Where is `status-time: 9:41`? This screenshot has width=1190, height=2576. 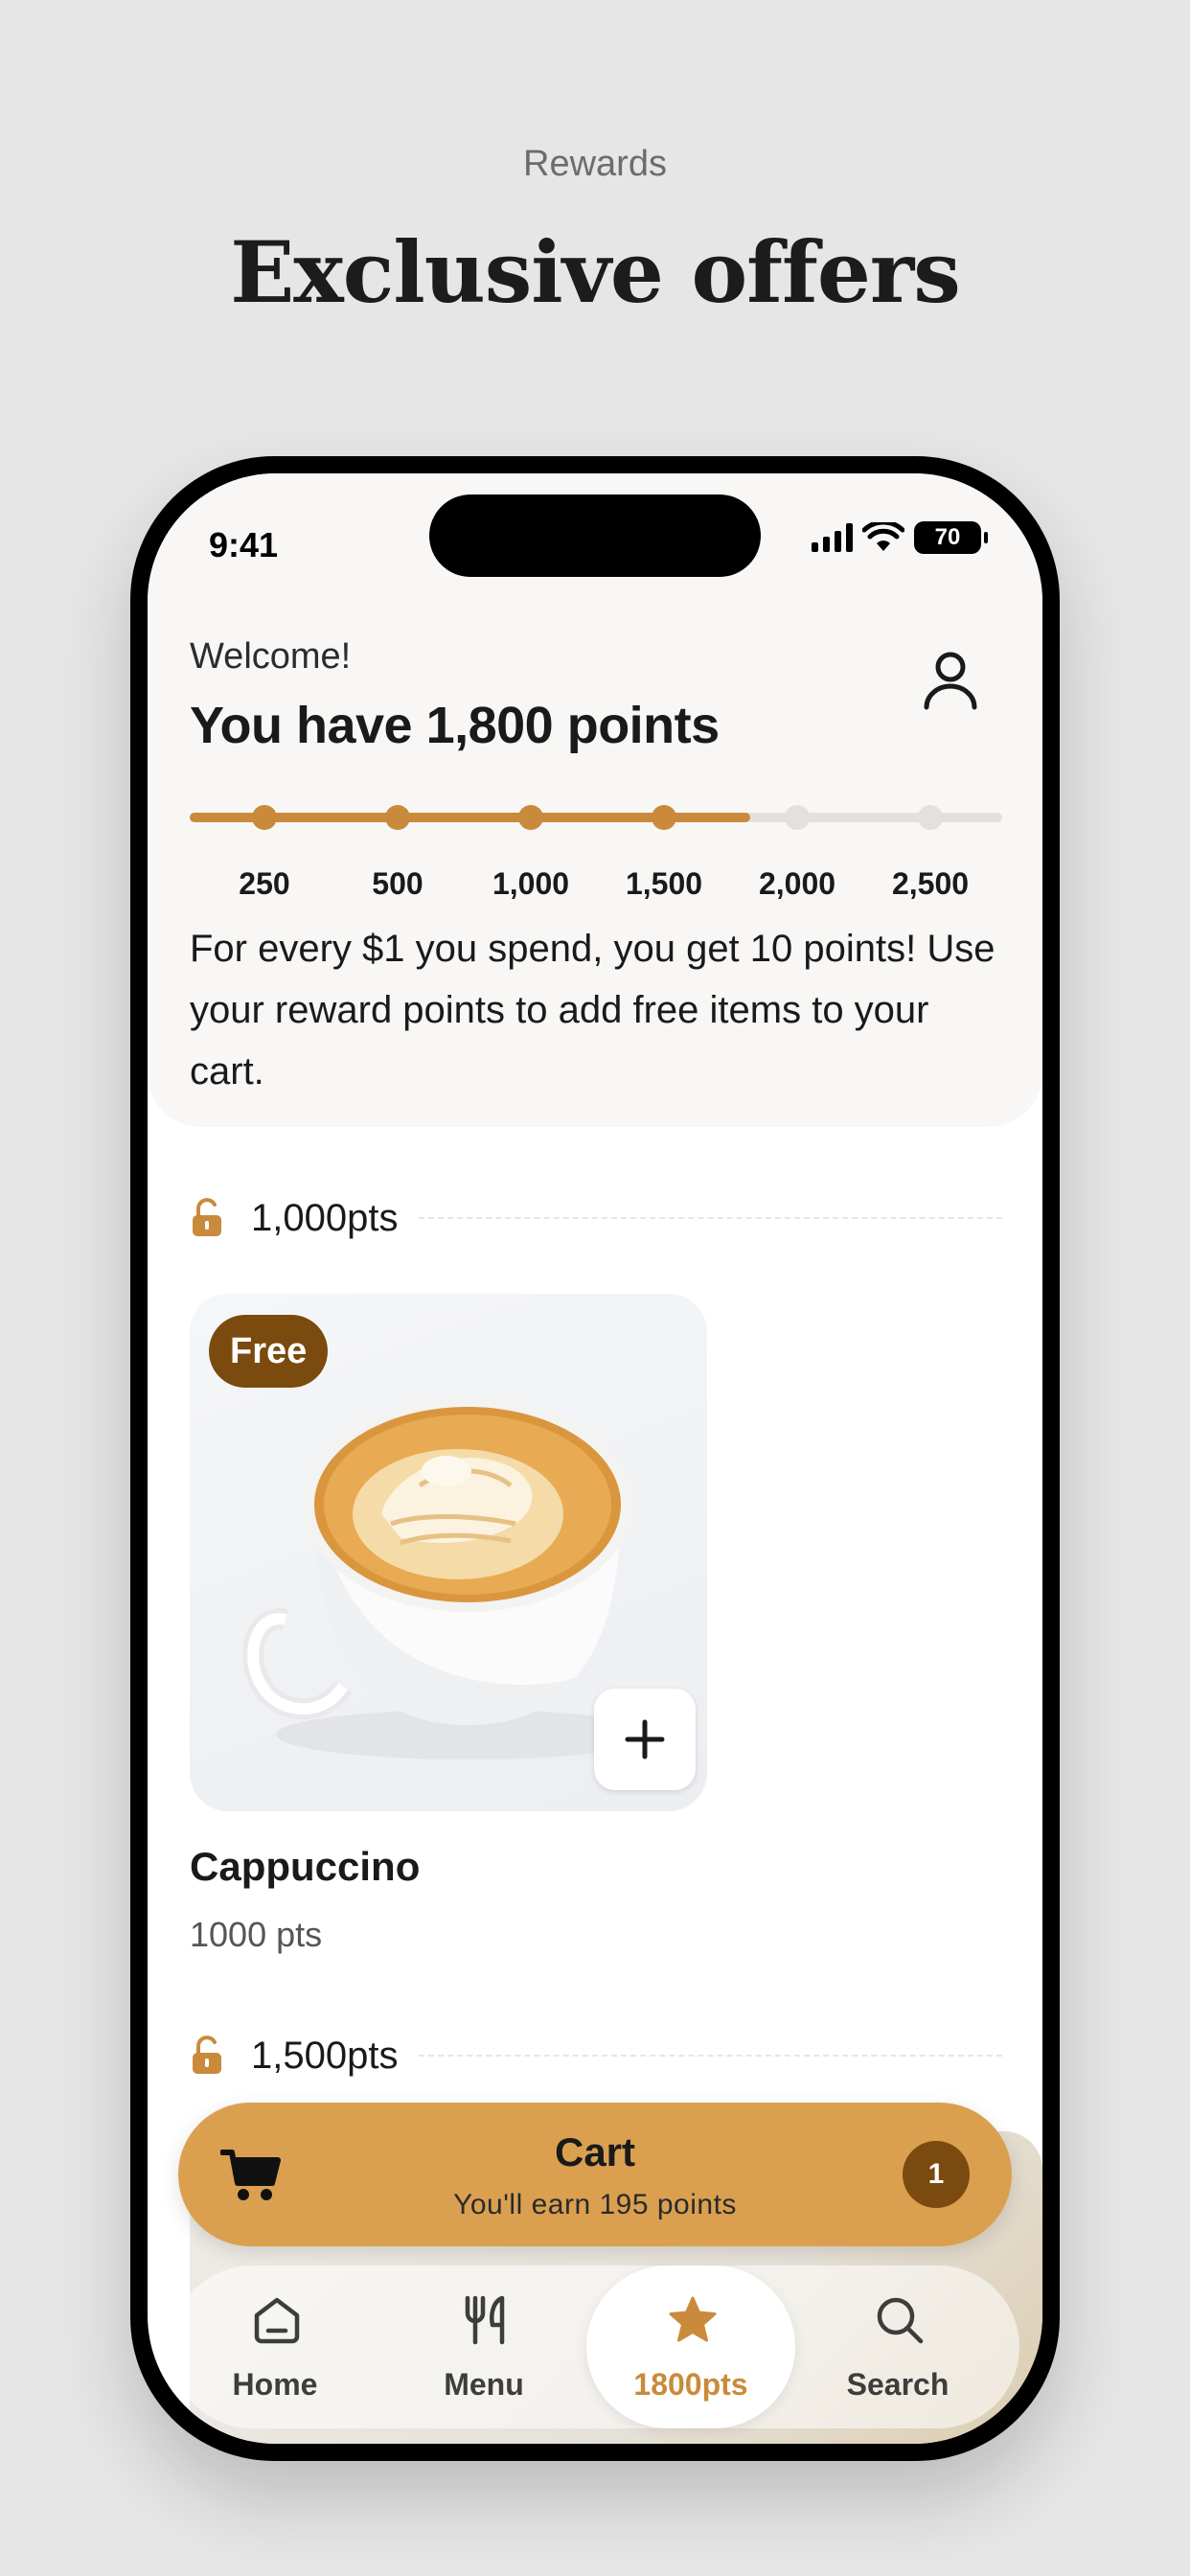
status-time: 9:41 is located at coordinates (244, 544).